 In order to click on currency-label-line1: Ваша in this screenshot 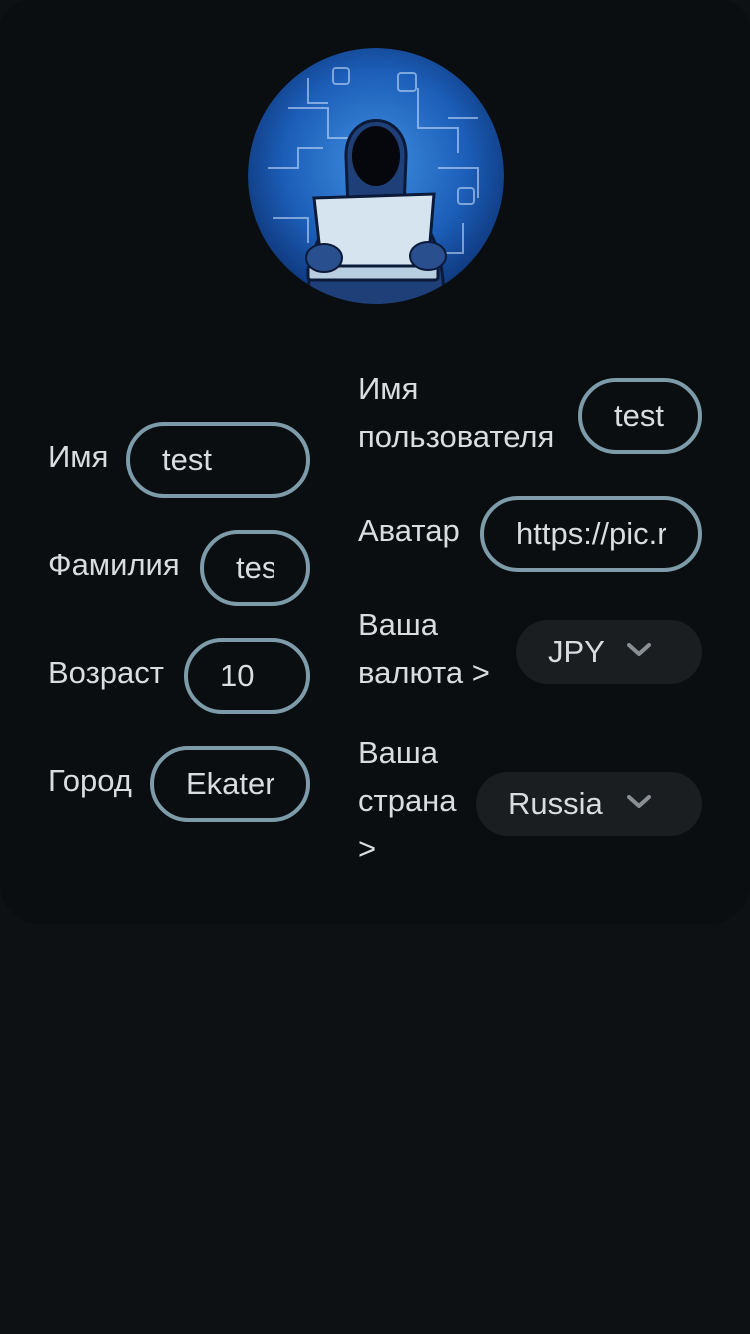, I will do `click(398, 624)`.